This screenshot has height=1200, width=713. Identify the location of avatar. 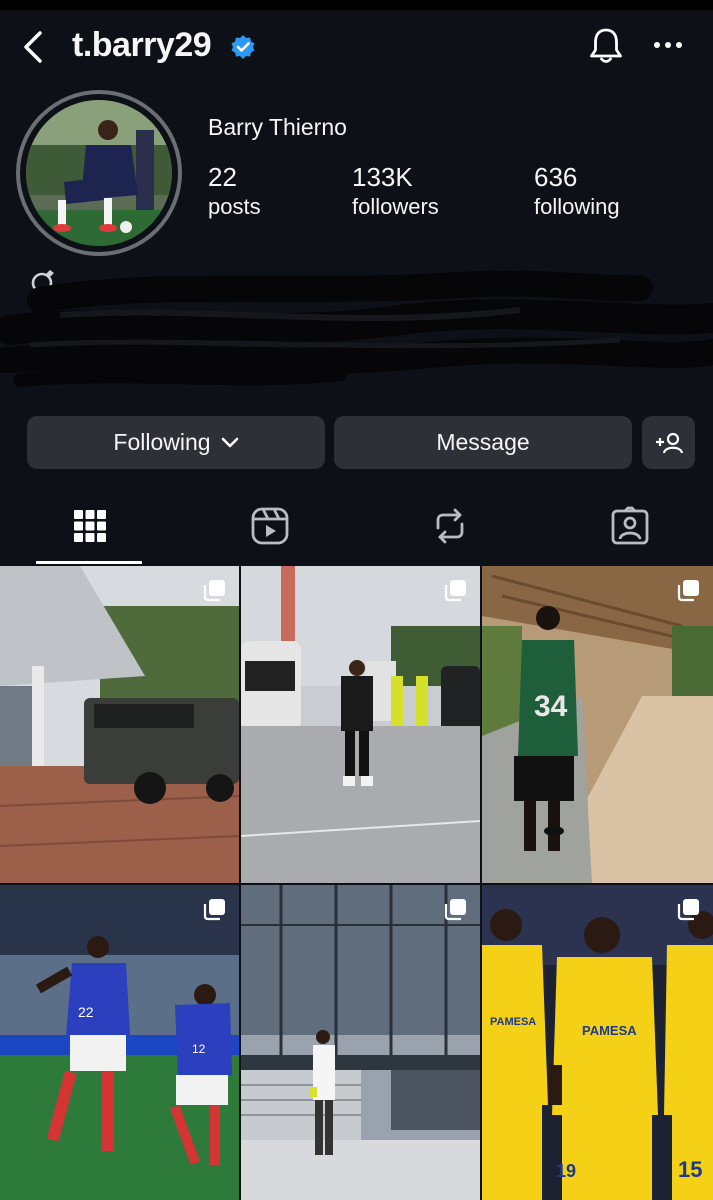
(99, 173).